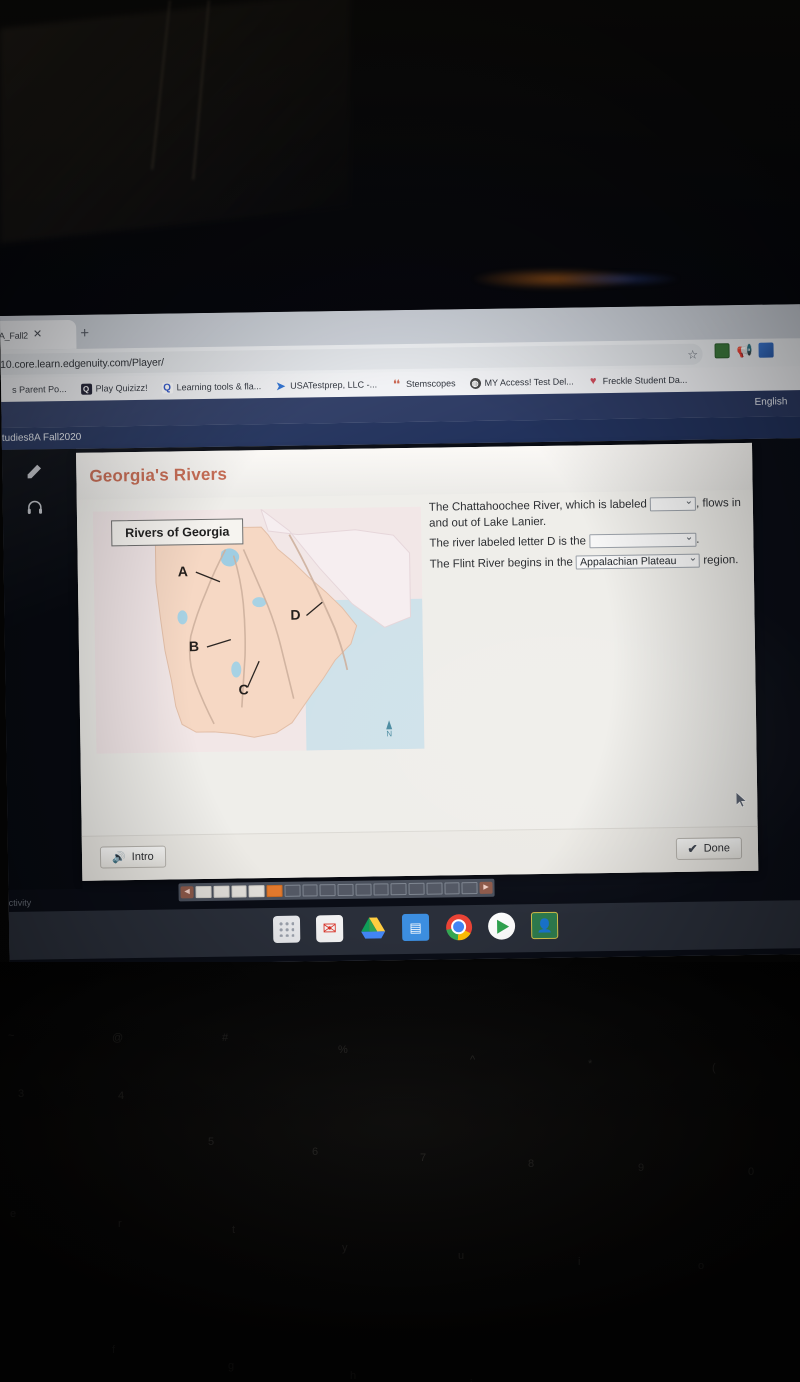  I want to click on language-selector: English, so click(770, 401).